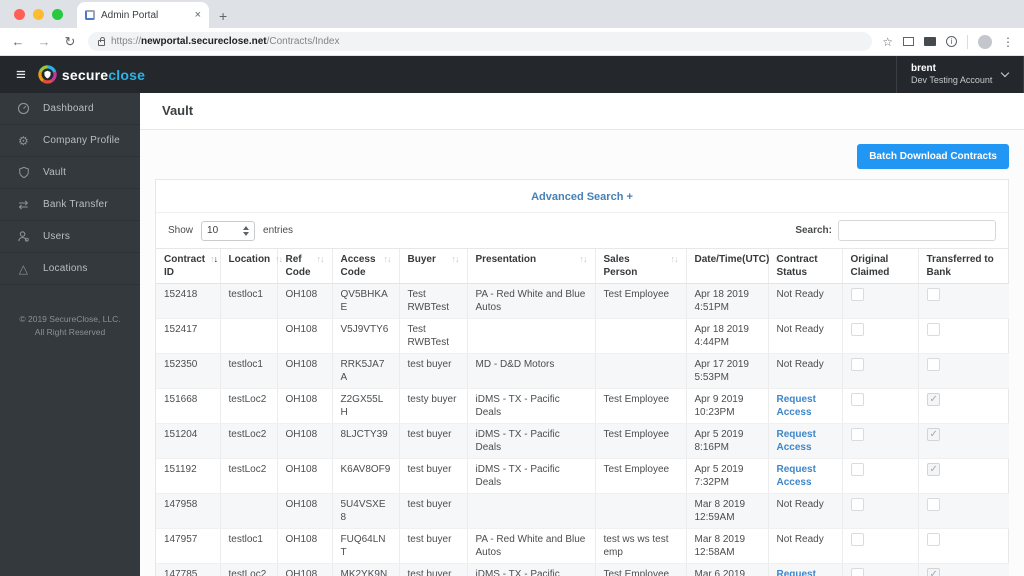 The image size is (1024, 576). What do you see at coordinates (18, 41) in the screenshot?
I see `back-icon: ←` at bounding box center [18, 41].